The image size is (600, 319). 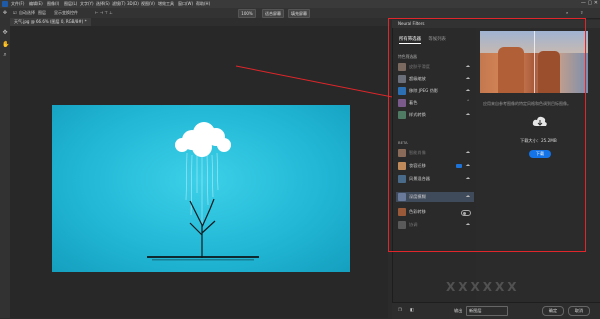 I want to click on panel-footer: ❐ ◧ 输出 新图层 确定 取消, so click(x=496, y=310).